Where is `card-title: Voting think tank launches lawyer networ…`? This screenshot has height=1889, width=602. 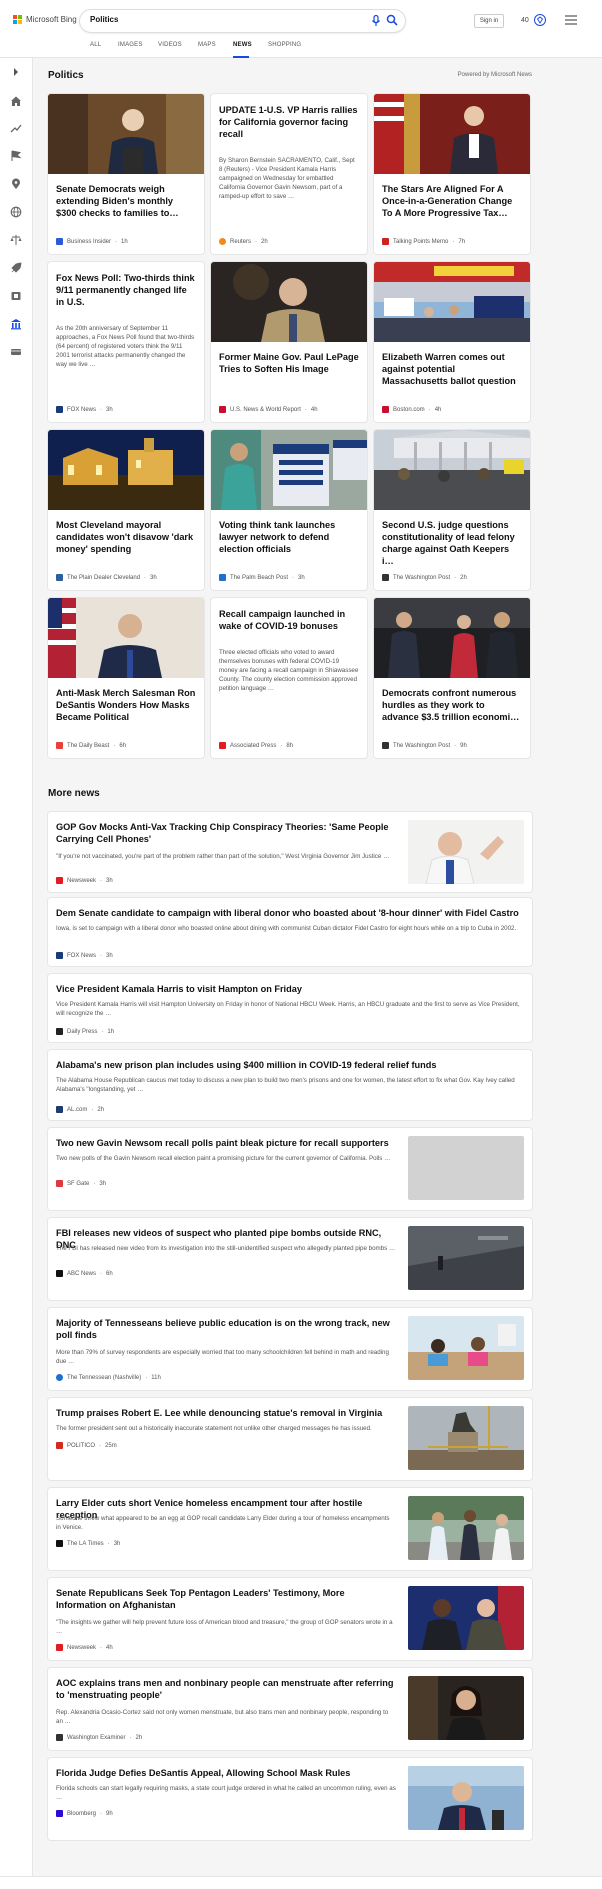 card-title: Voting think tank launches lawyer networ… is located at coordinates (289, 537).